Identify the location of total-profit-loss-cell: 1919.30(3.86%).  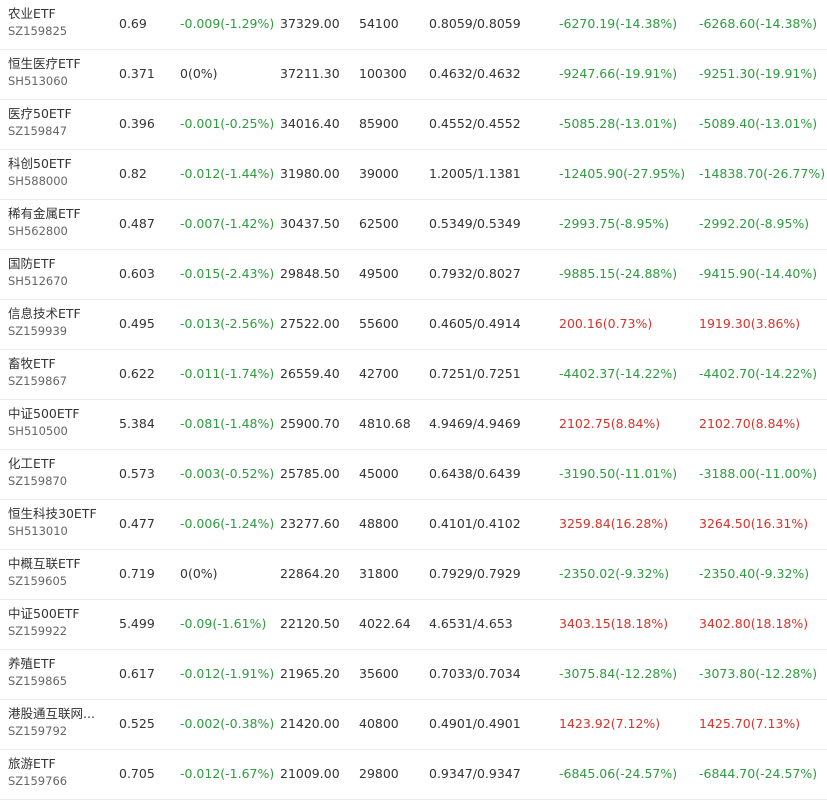
(750, 323).